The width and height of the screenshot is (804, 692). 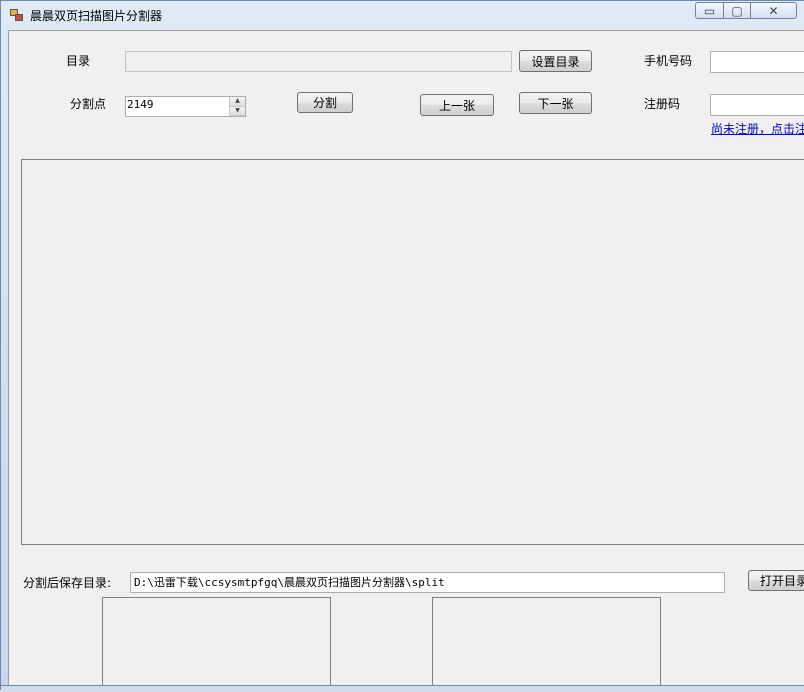 What do you see at coordinates (546, 641) in the screenshot?
I see `right-page-preview` at bounding box center [546, 641].